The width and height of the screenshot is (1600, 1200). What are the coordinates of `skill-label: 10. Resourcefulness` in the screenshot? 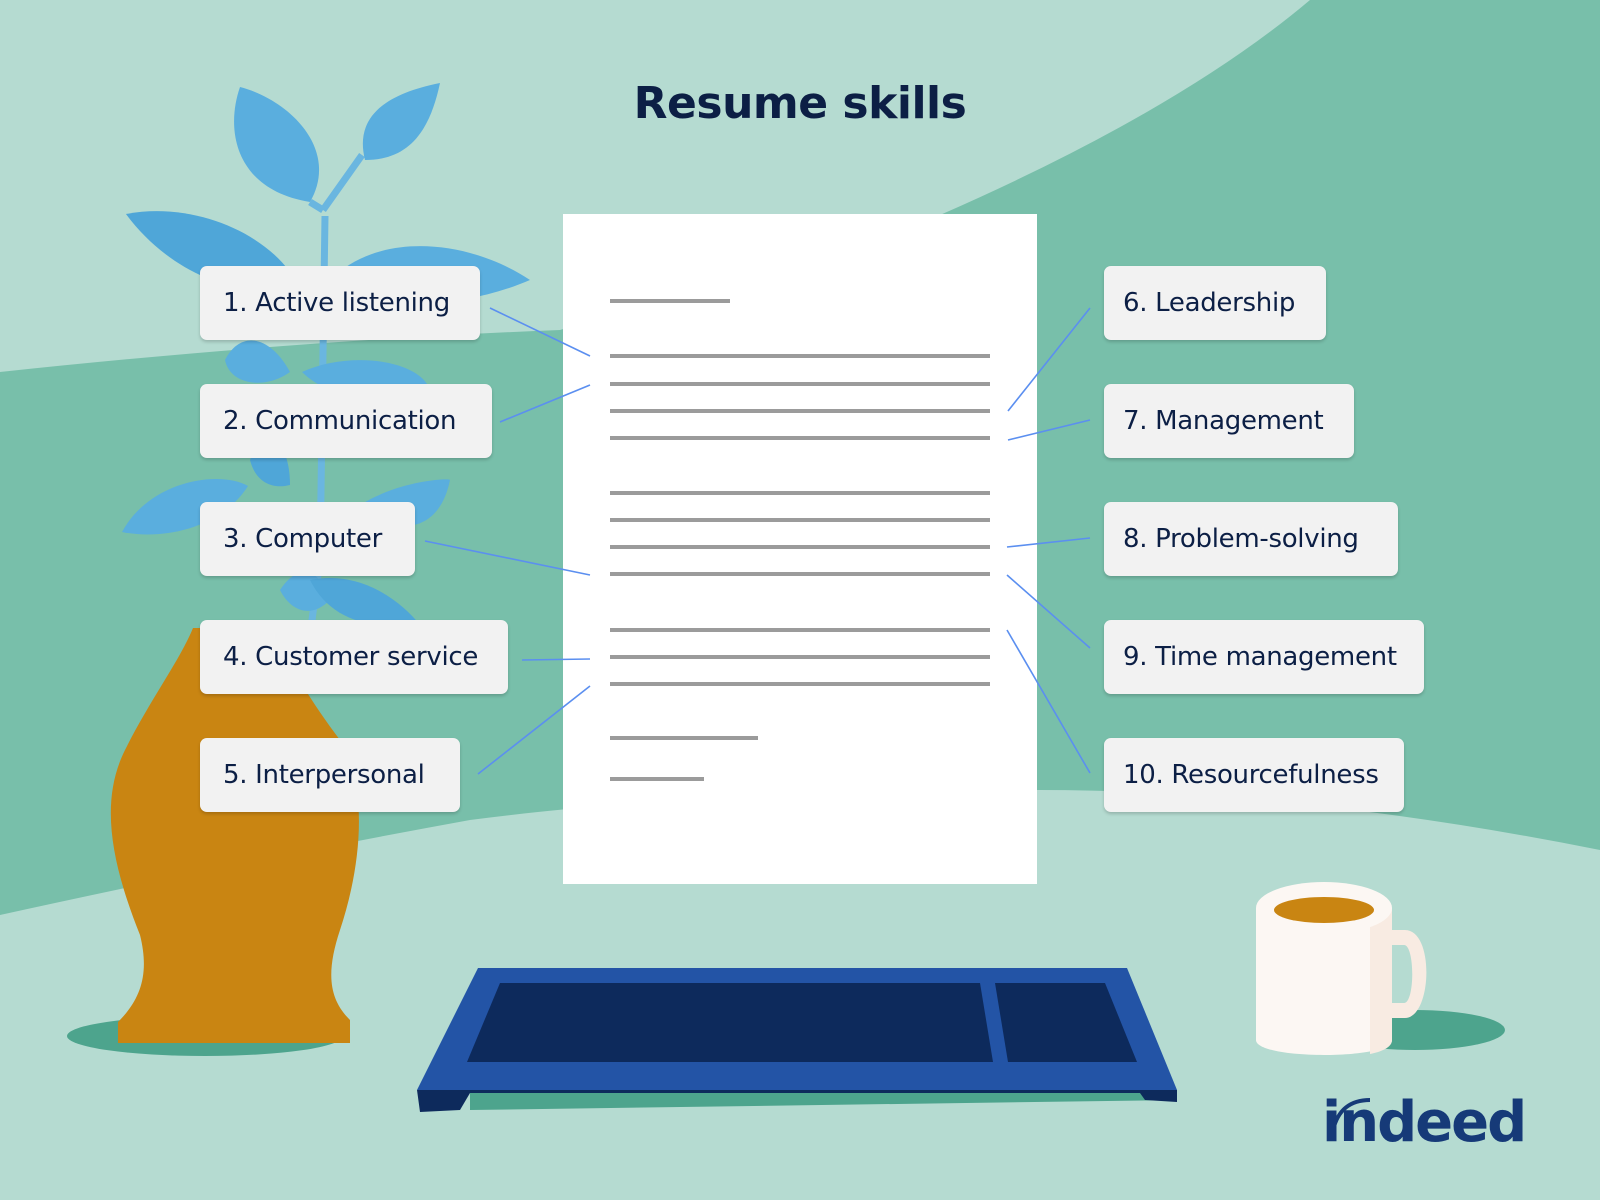 It's located at (1254, 775).